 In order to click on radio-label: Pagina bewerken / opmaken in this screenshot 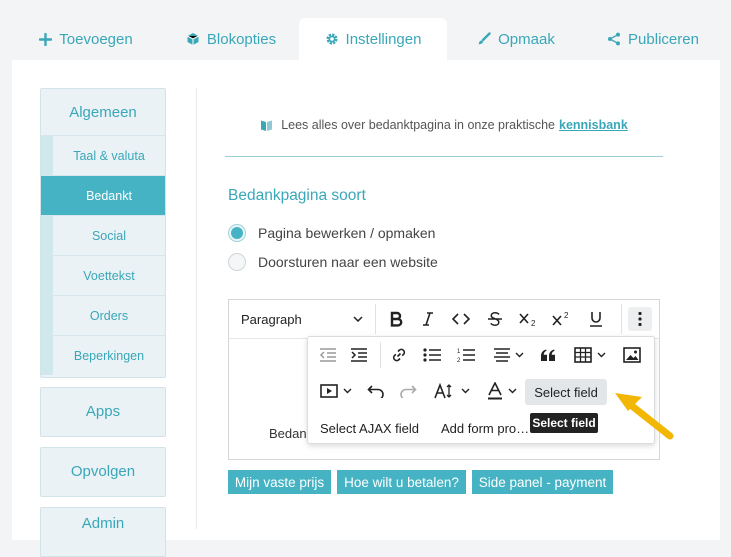, I will do `click(347, 233)`.